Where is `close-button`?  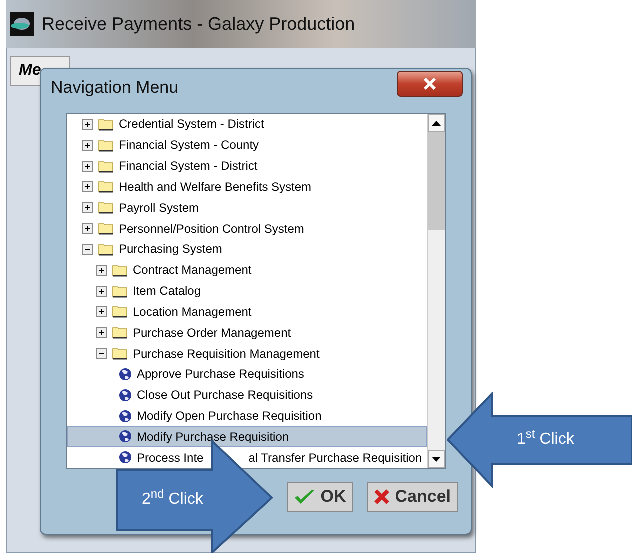
close-button is located at coordinates (430, 84).